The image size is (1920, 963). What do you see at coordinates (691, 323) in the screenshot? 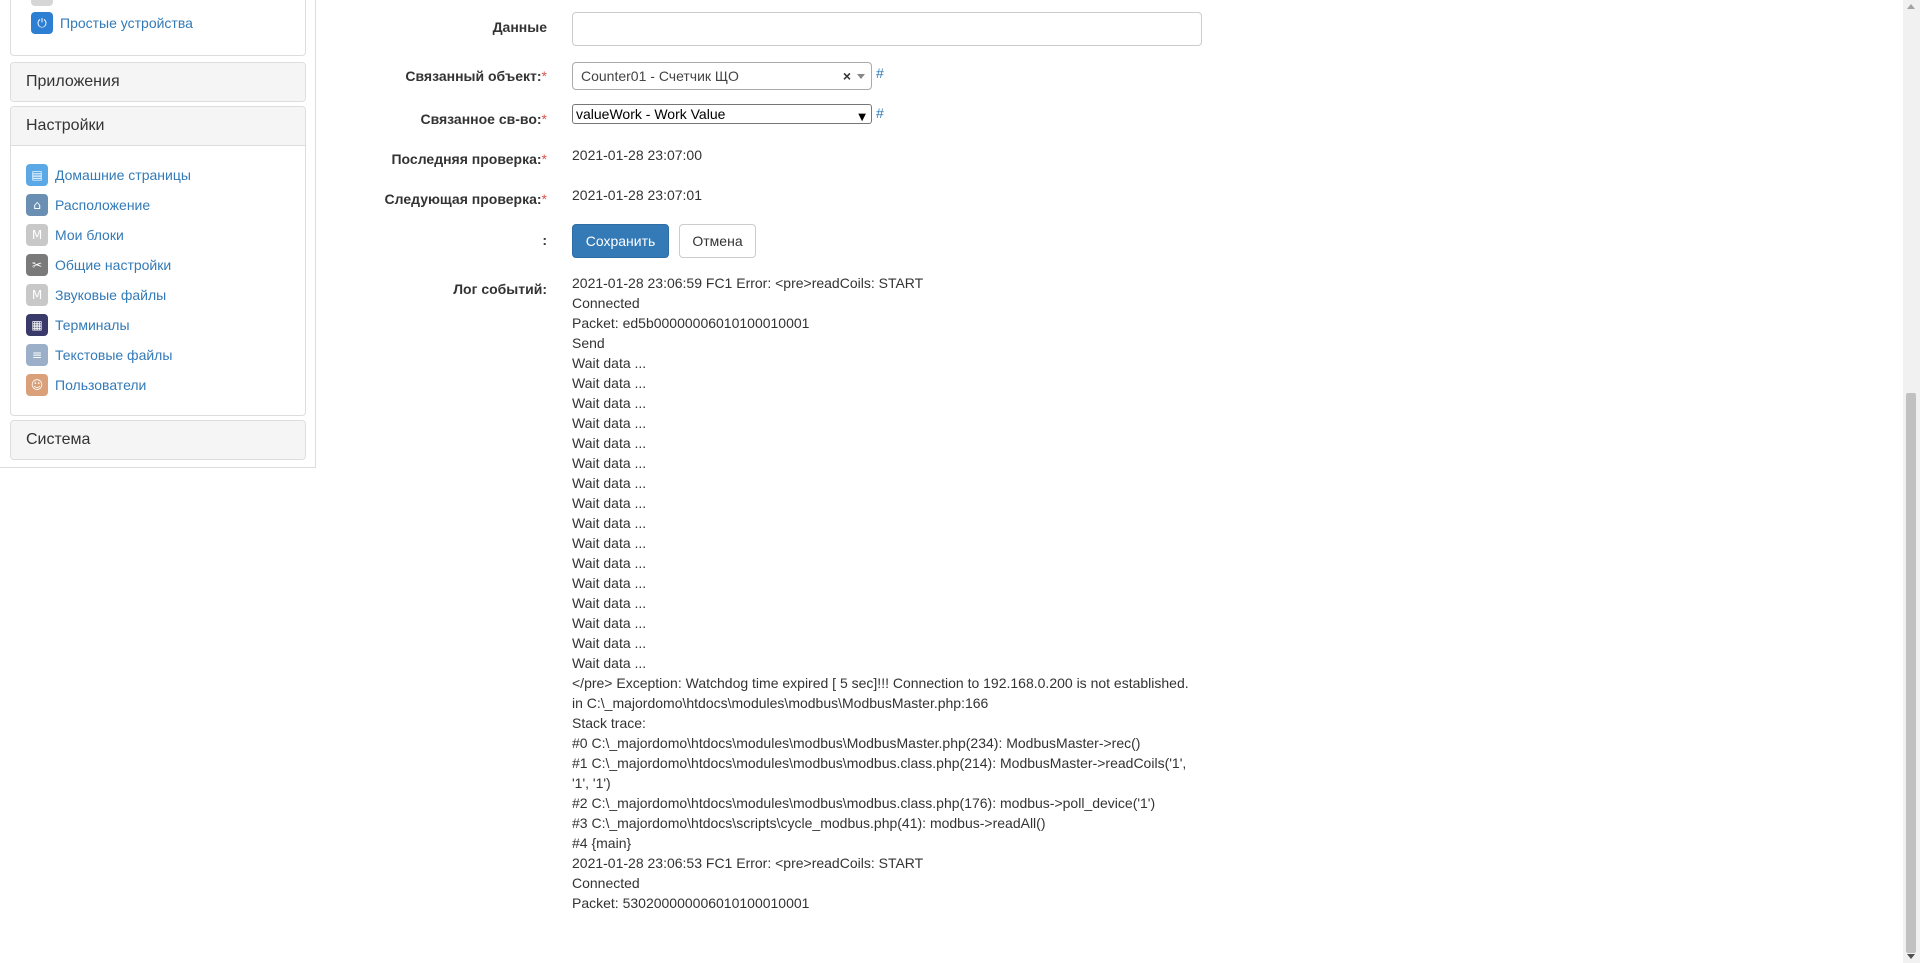
I see `log-line: Packet: ed5b00000006010100010001` at bounding box center [691, 323].